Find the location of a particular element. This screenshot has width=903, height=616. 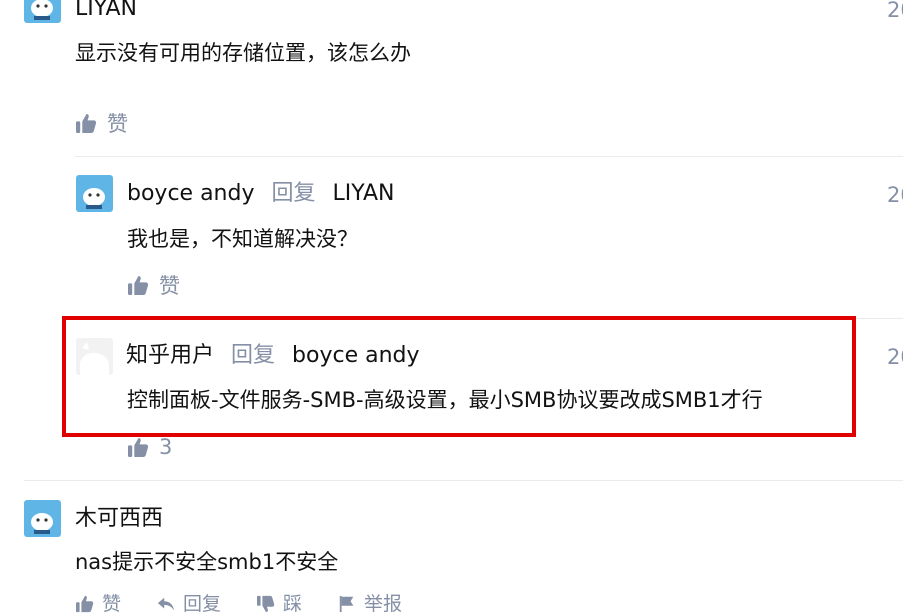

comment-author: LIYAN is located at coordinates (106, 11).